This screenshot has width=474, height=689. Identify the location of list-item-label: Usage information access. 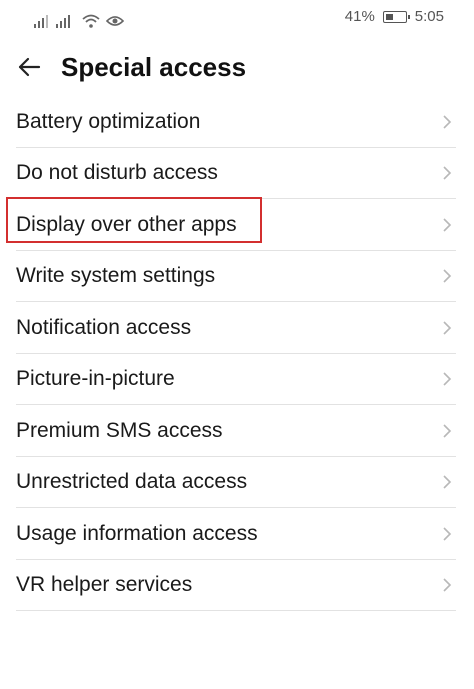
(137, 533).